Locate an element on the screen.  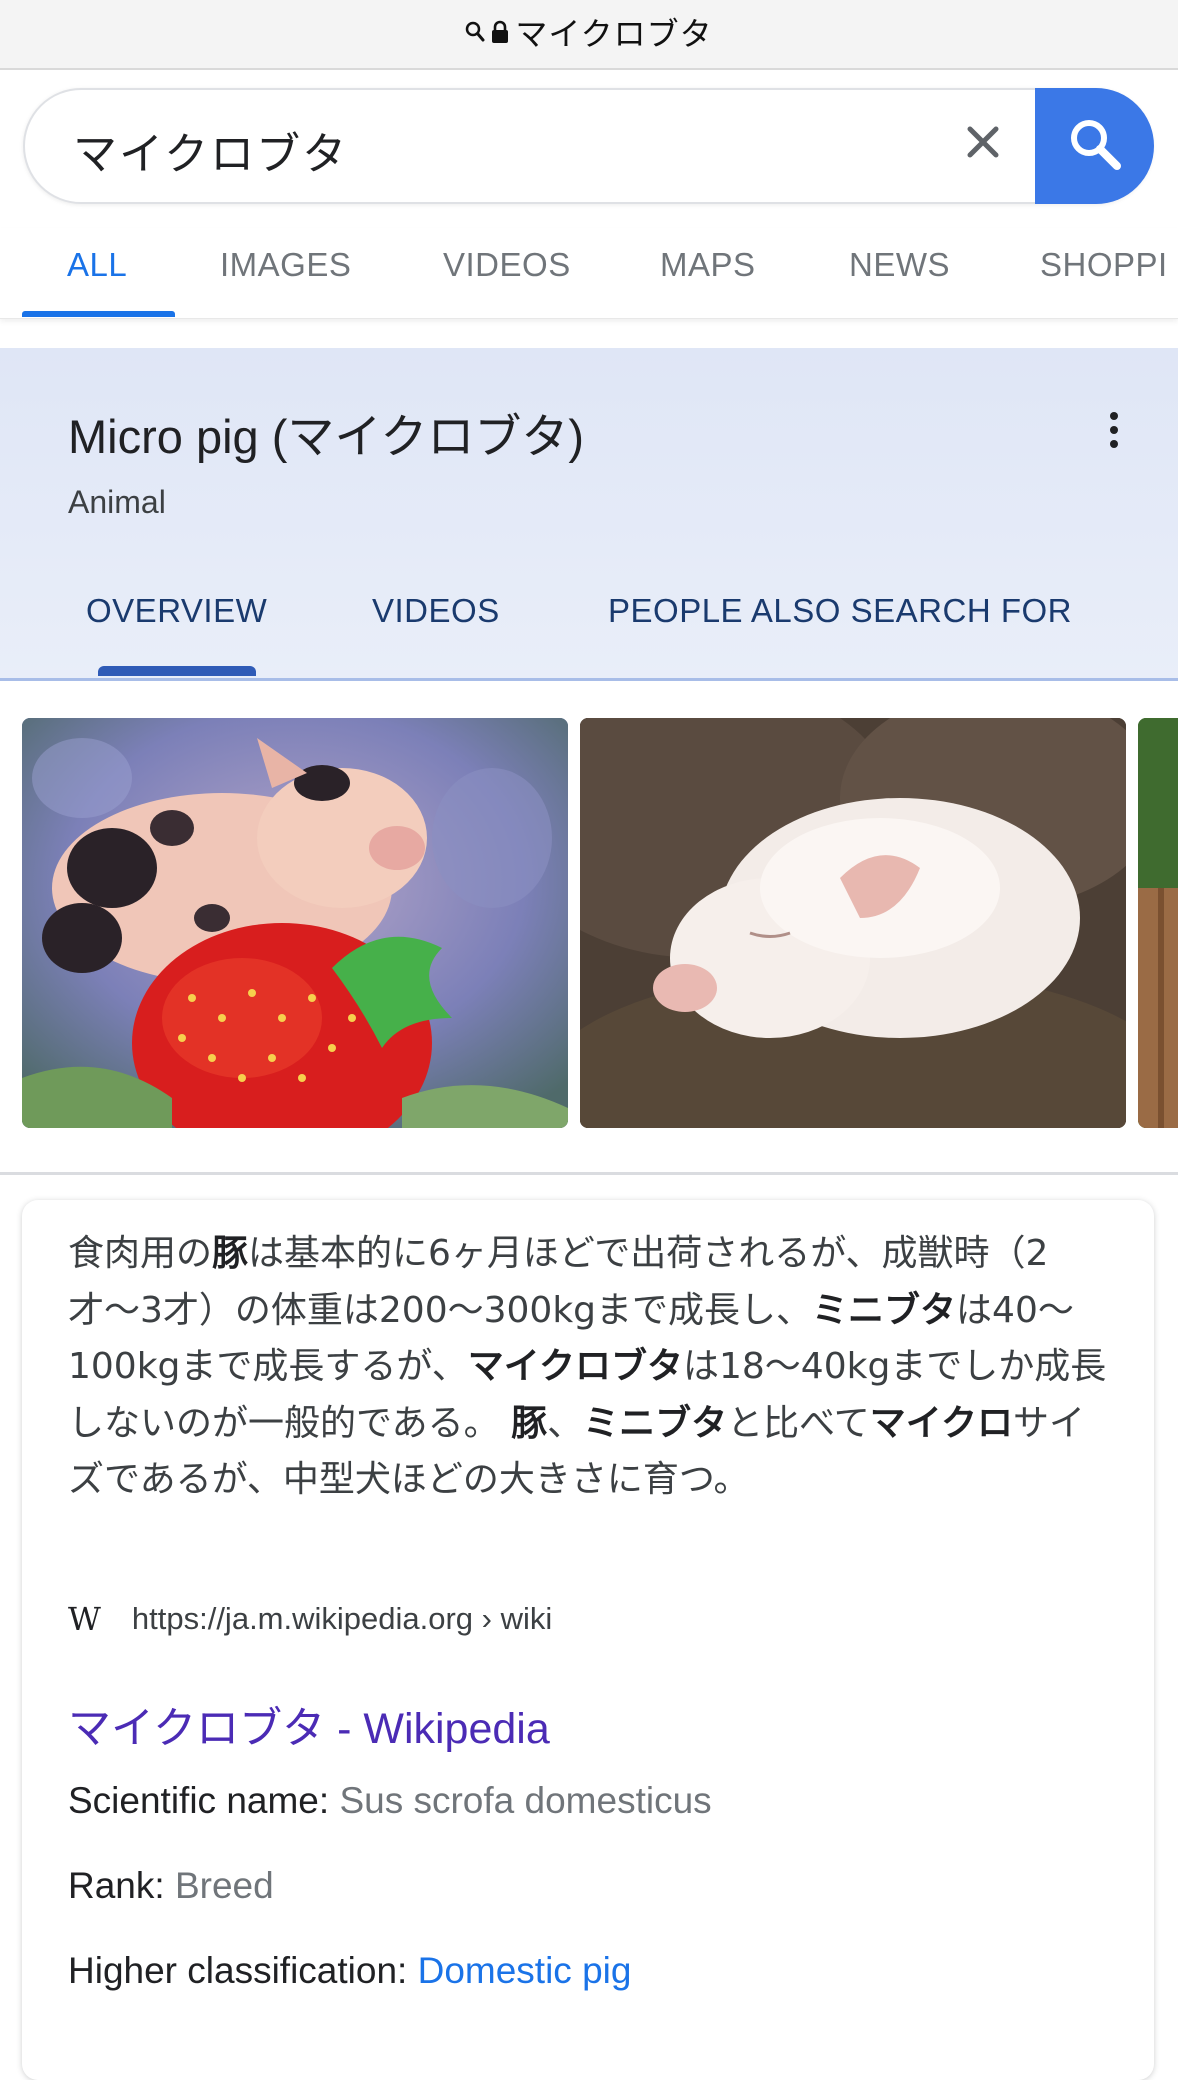
more-options-button is located at coordinates (1114, 430).